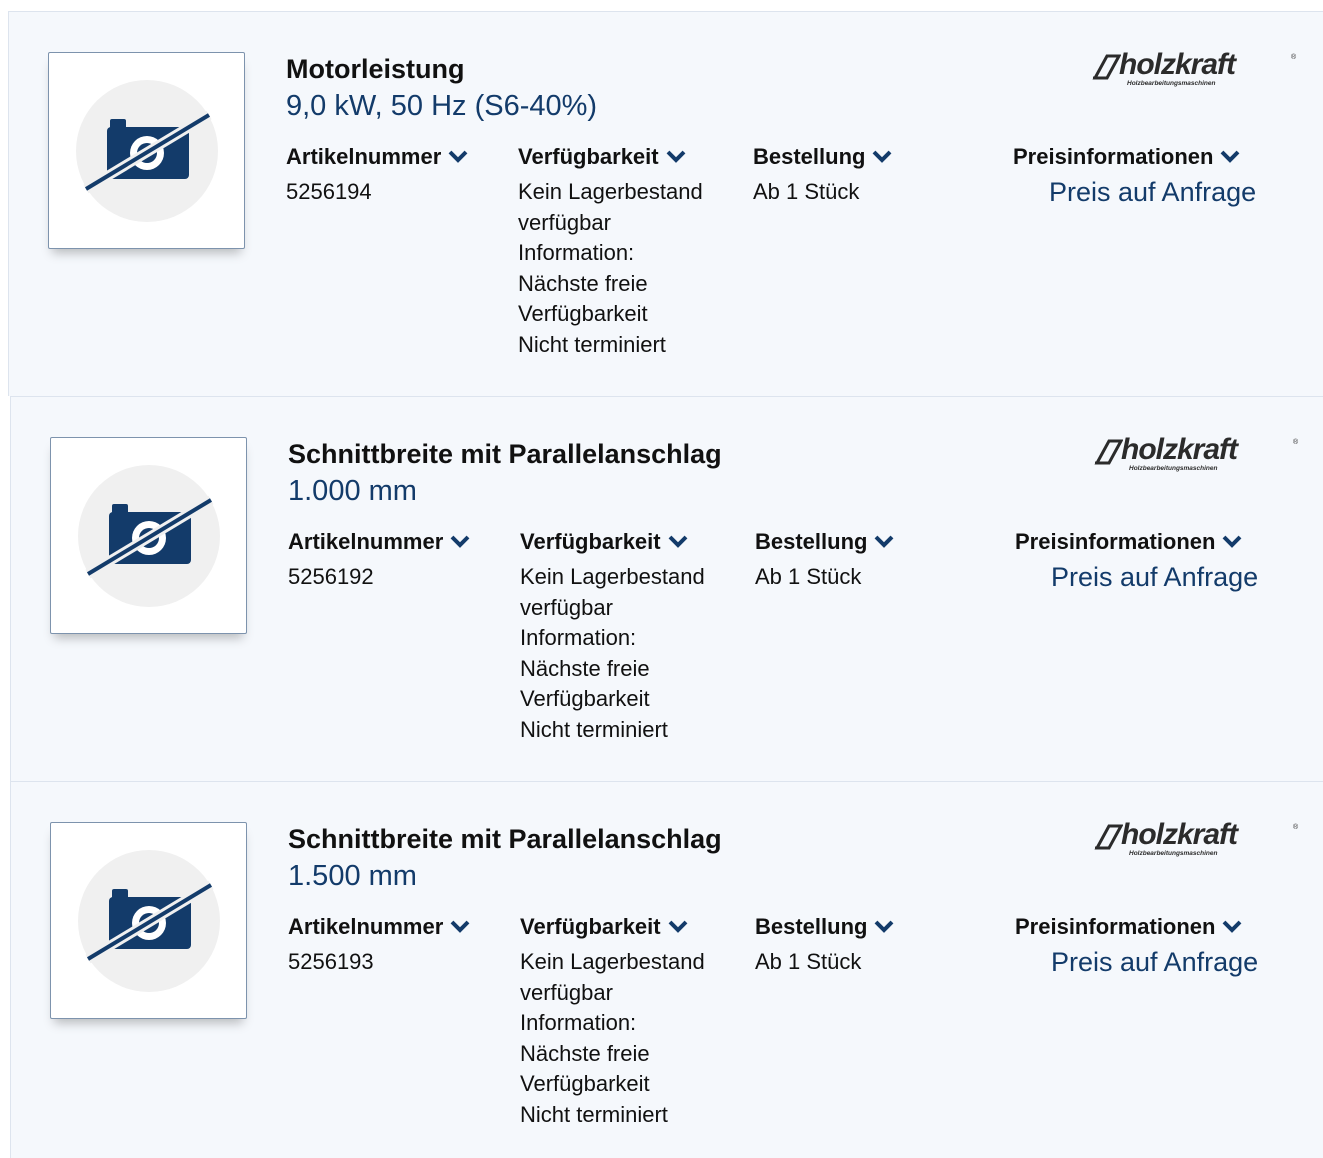  What do you see at coordinates (441, 106) in the screenshot?
I see `product-subtitle: 9,0 kW, 50 Hz (S6-40%)` at bounding box center [441, 106].